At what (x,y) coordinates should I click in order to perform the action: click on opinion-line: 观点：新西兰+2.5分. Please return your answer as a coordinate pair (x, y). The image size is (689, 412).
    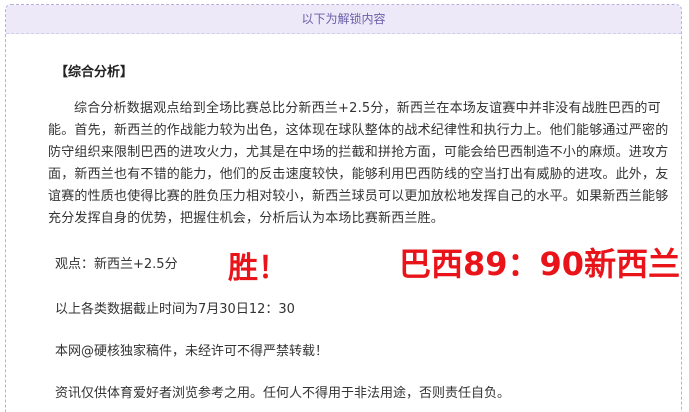
    Looking at the image, I should click on (116, 264).